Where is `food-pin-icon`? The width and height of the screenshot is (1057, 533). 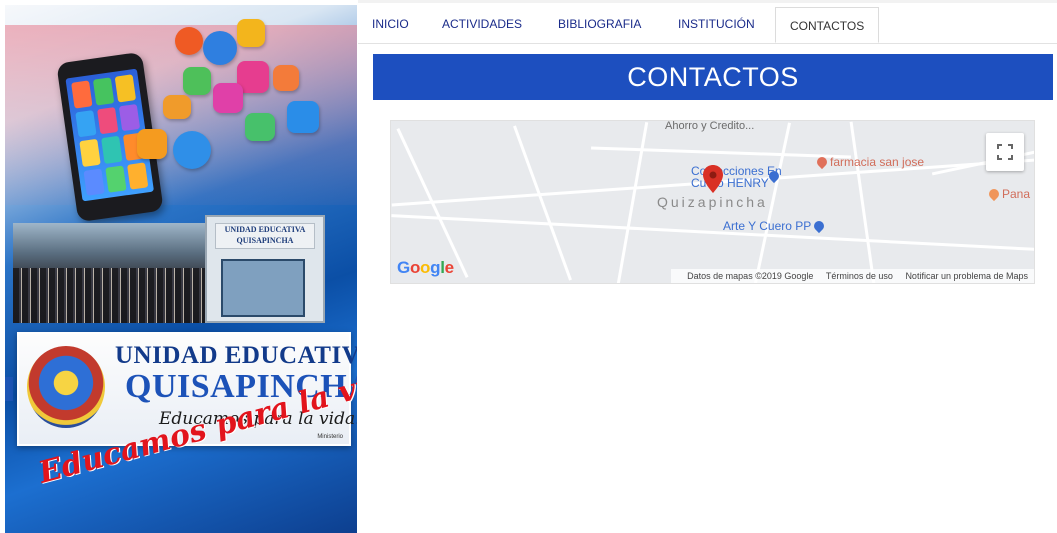 food-pin-icon is located at coordinates (994, 194).